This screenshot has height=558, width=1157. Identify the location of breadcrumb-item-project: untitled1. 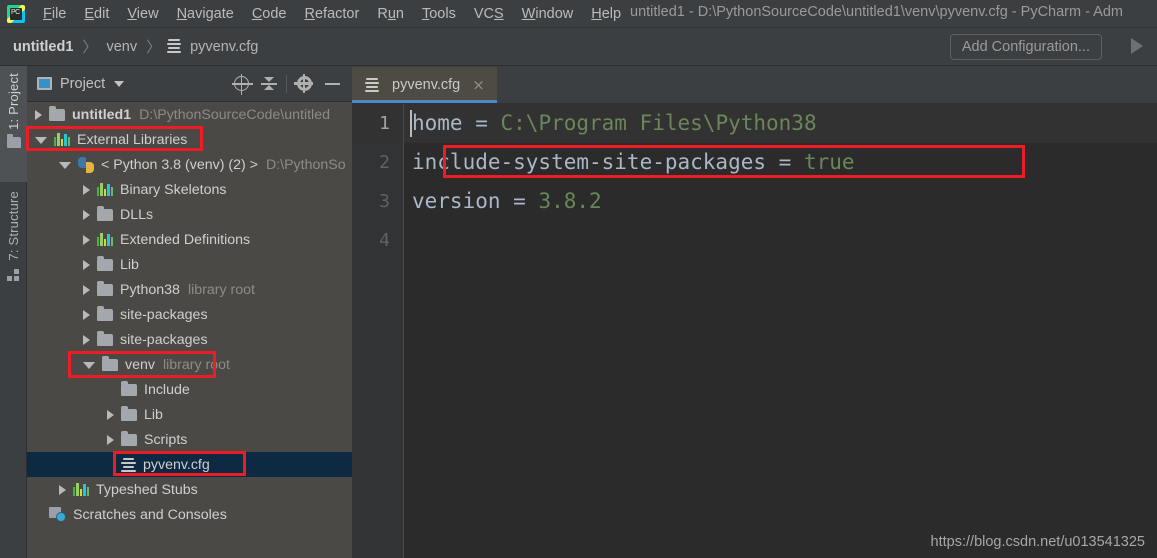
(43, 47).